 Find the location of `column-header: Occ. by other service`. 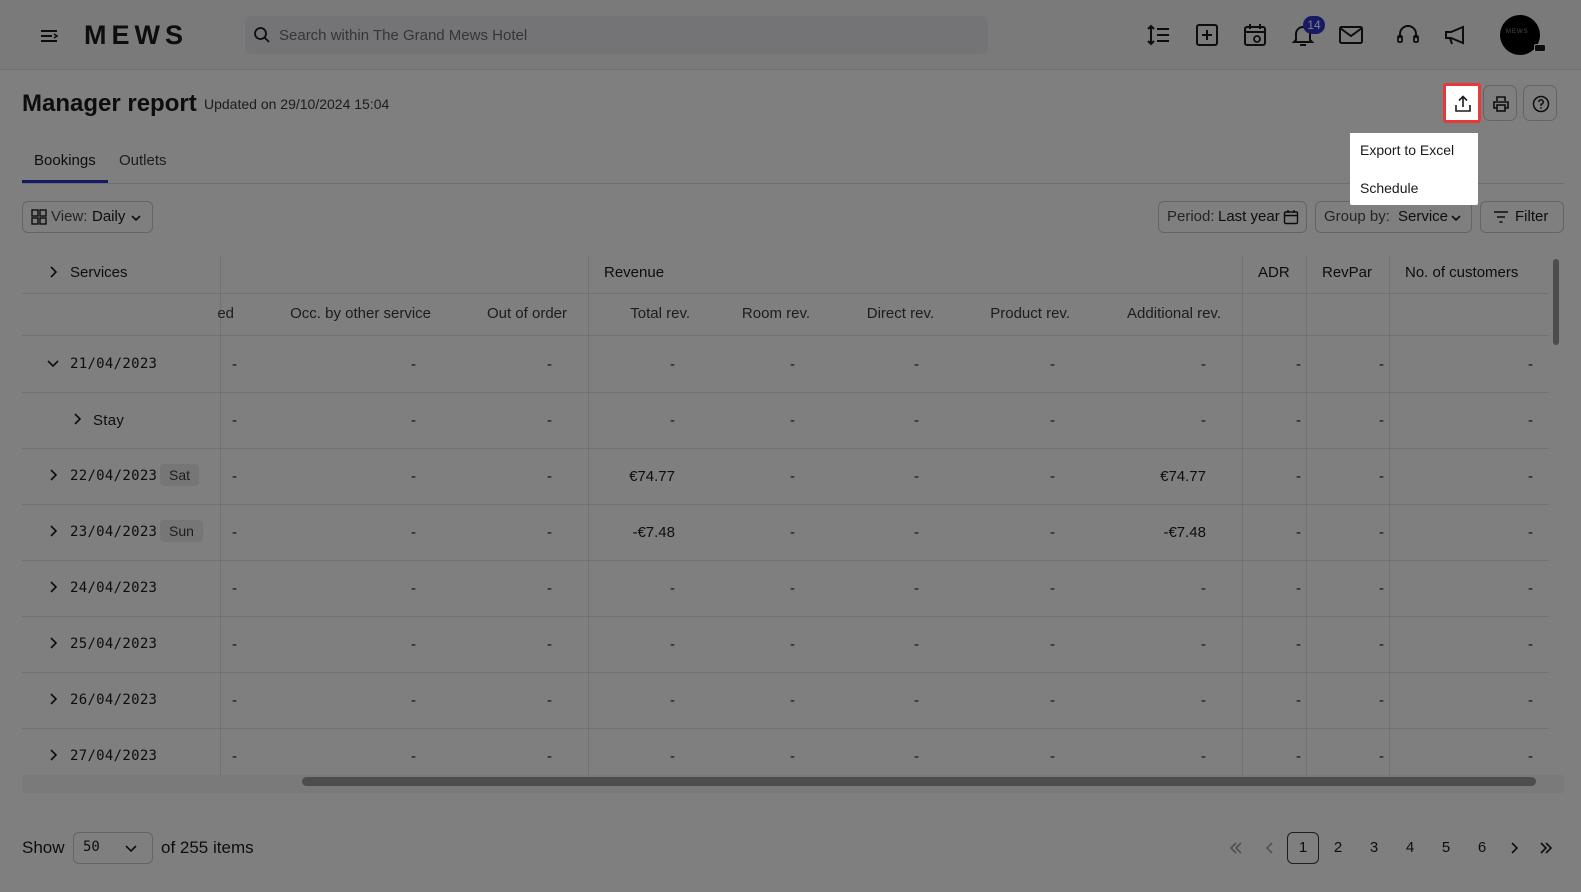

column-header: Occ. by other service is located at coordinates (360, 313).